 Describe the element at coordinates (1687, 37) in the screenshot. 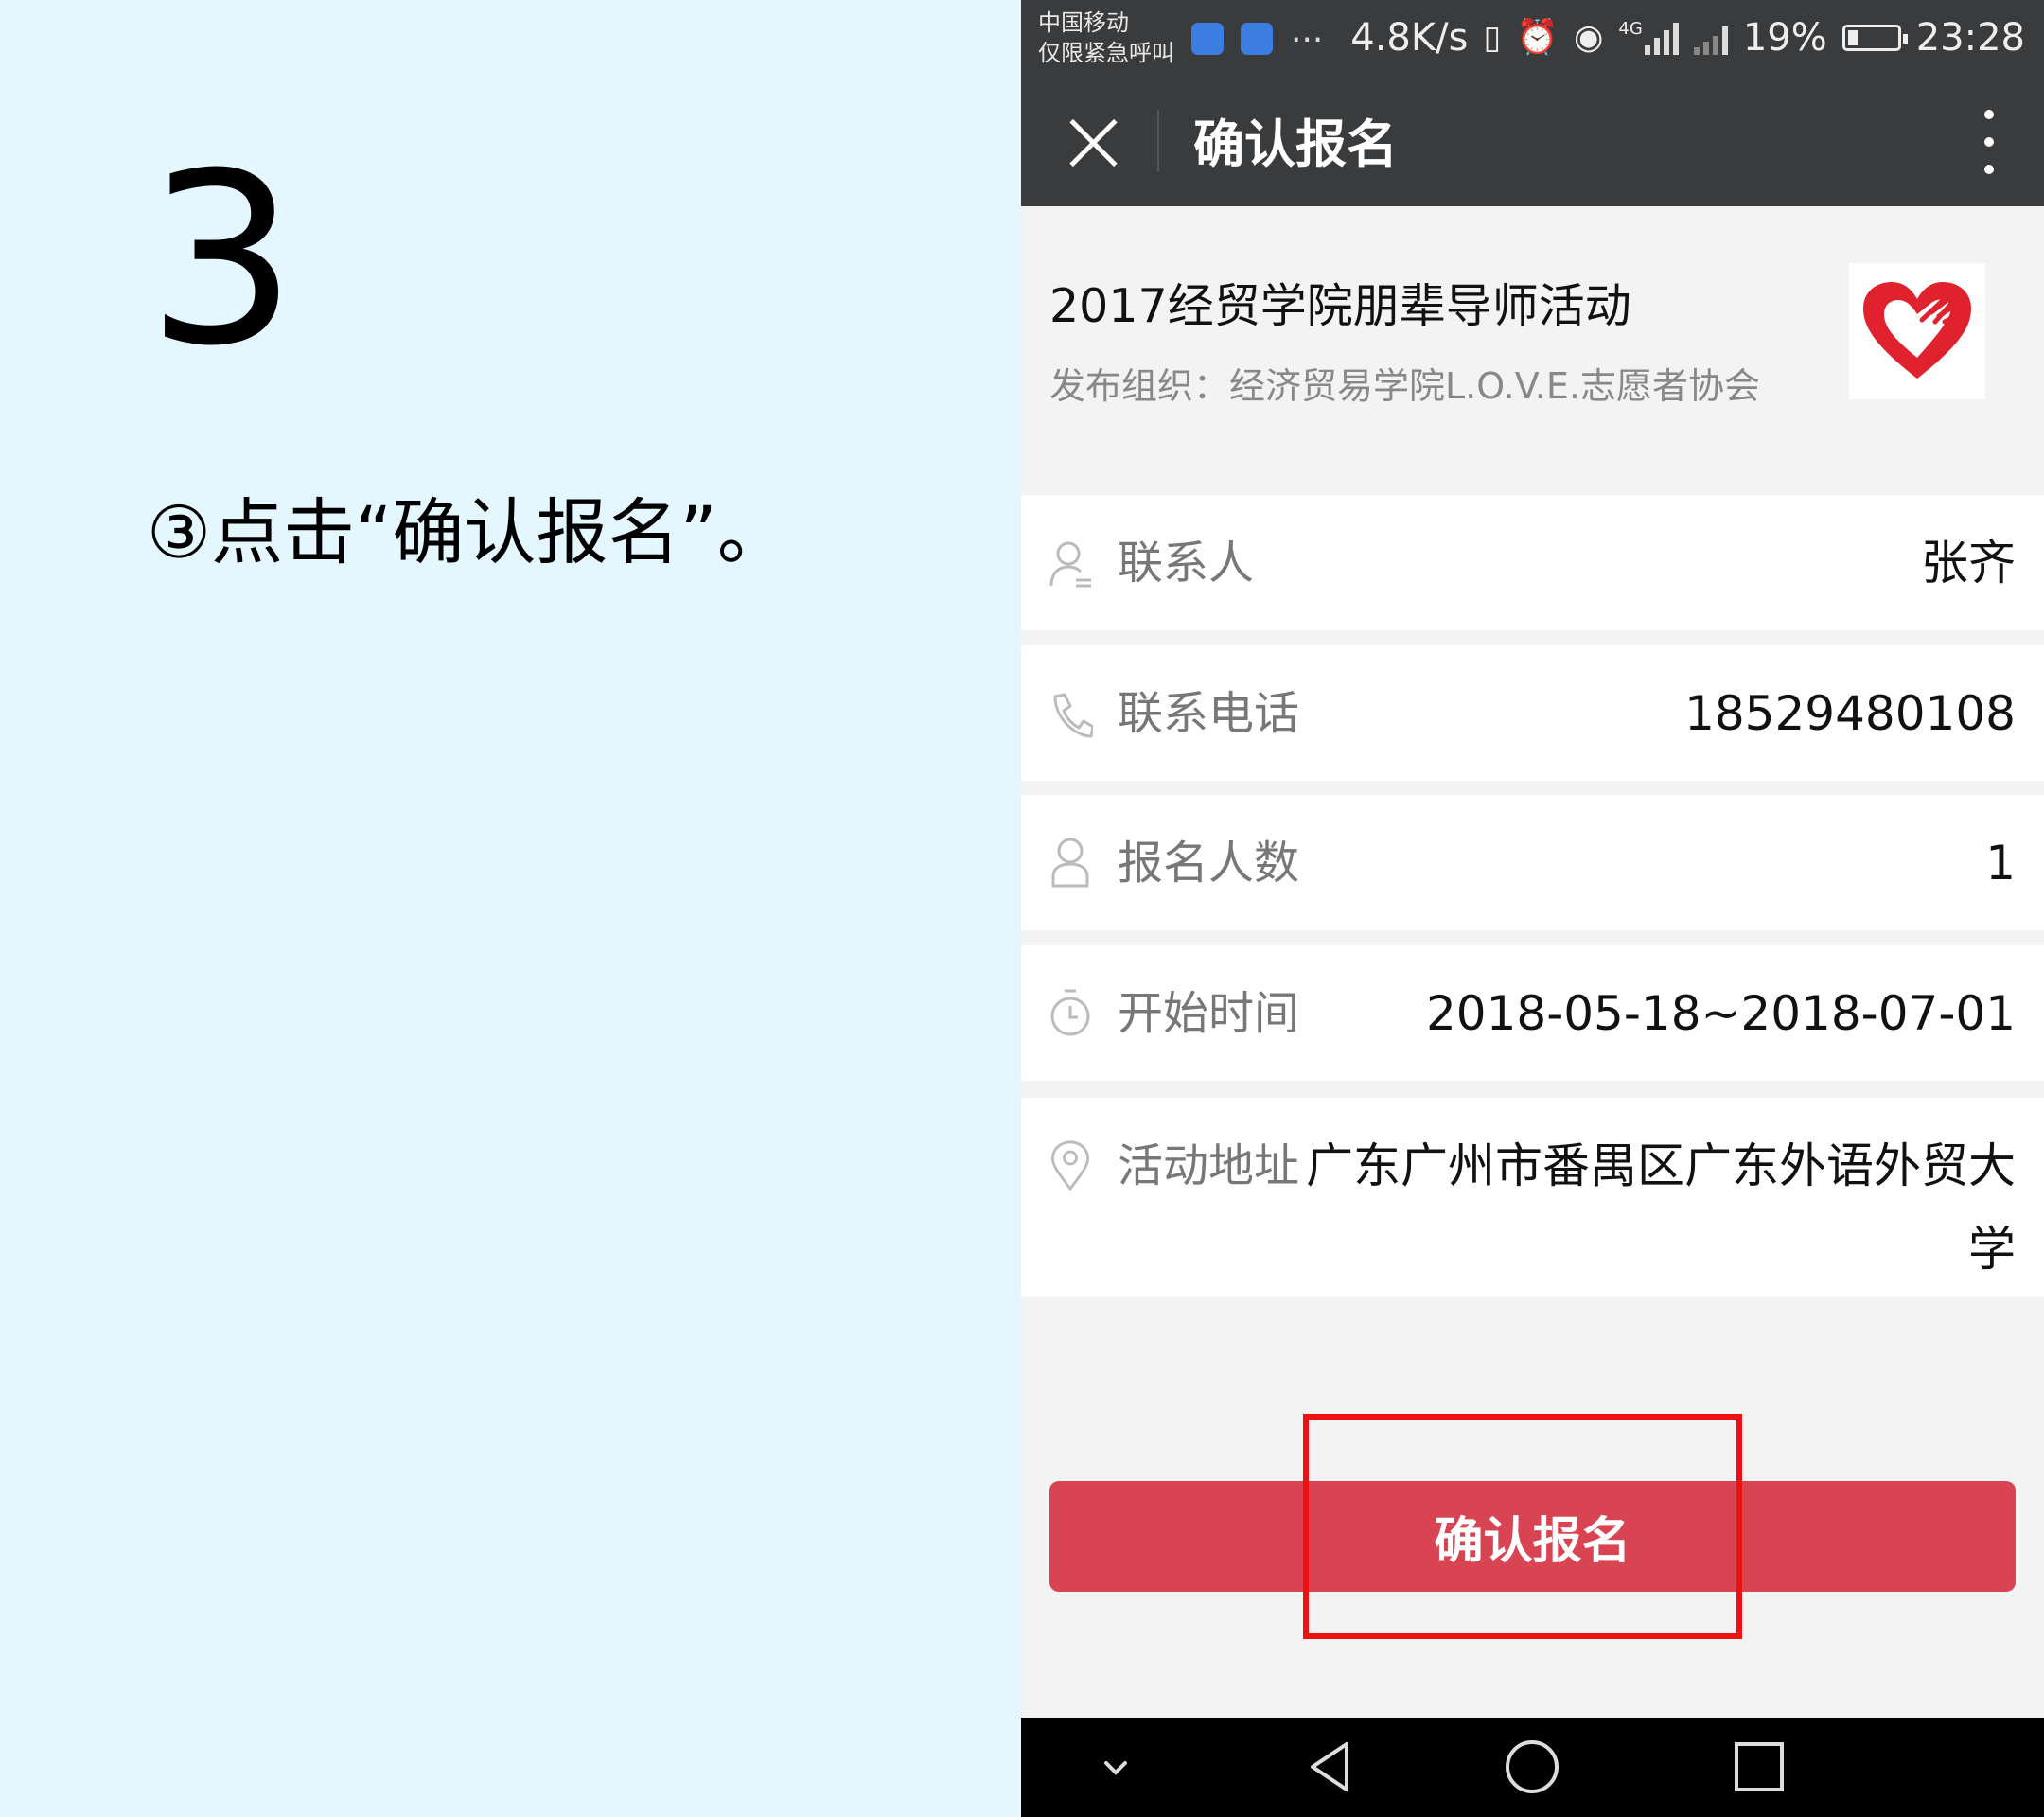

I see `status-right: 4.8K/s ▯ ⏰ ◉ 4G 19% 23:28` at that location.